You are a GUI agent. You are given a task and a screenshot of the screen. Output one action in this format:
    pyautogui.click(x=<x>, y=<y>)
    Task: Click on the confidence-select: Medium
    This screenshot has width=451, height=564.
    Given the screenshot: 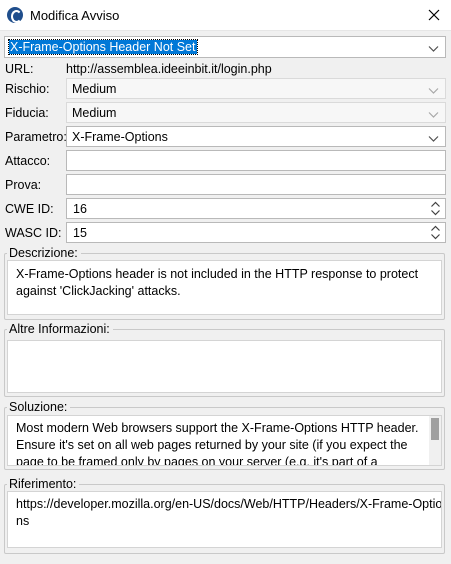 What is the action you would take?
    pyautogui.click(x=256, y=112)
    